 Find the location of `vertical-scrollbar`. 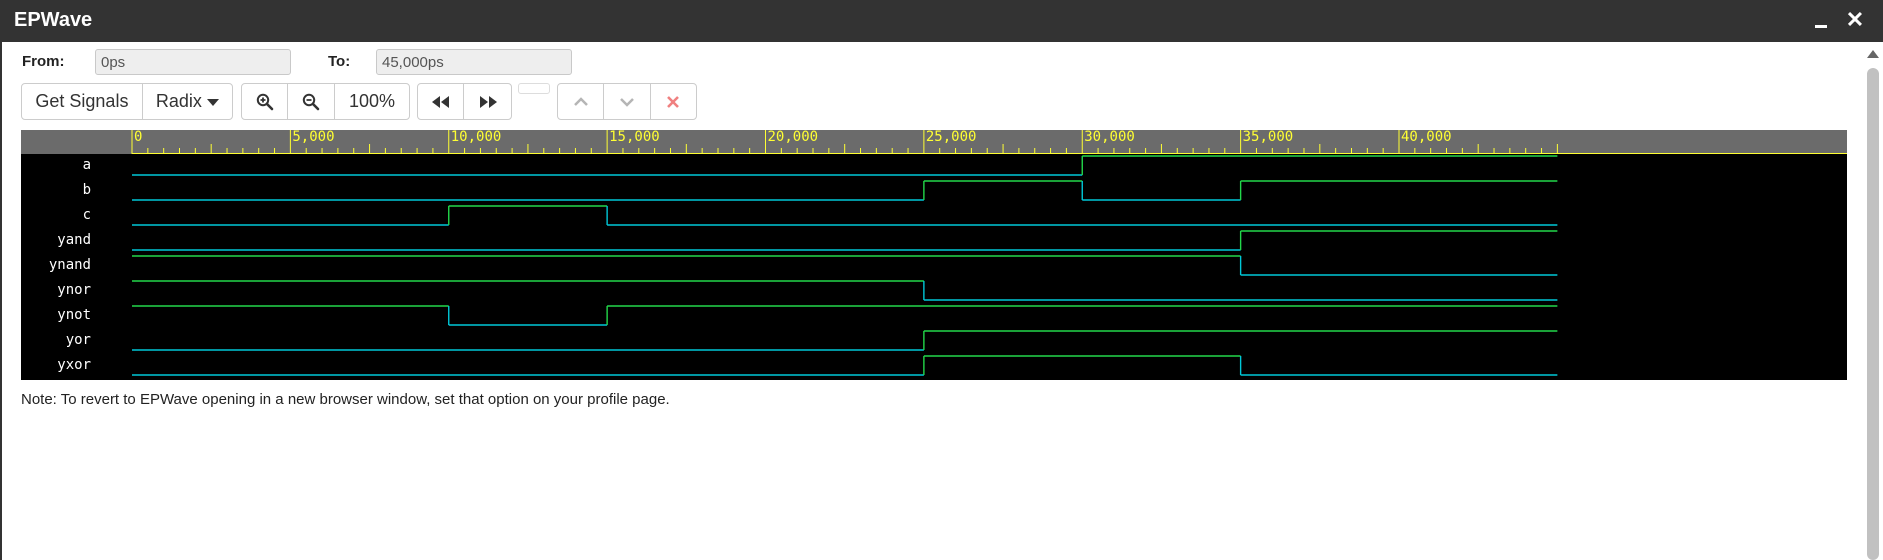

vertical-scrollbar is located at coordinates (1872, 301).